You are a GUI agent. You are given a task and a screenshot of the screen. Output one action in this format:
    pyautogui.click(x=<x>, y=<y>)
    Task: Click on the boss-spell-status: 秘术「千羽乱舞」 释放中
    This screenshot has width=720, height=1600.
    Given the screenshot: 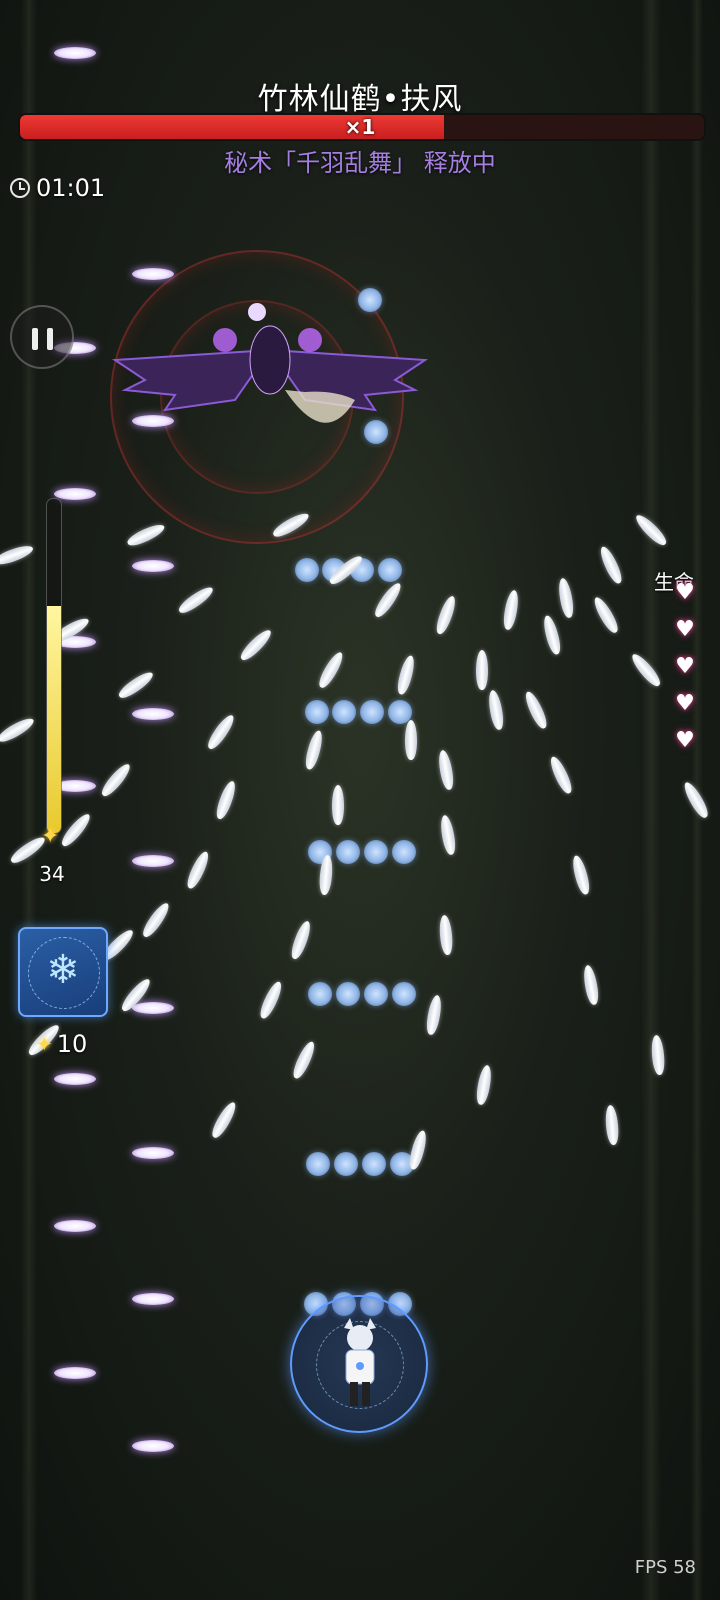 What is the action you would take?
    pyautogui.click(x=360, y=163)
    